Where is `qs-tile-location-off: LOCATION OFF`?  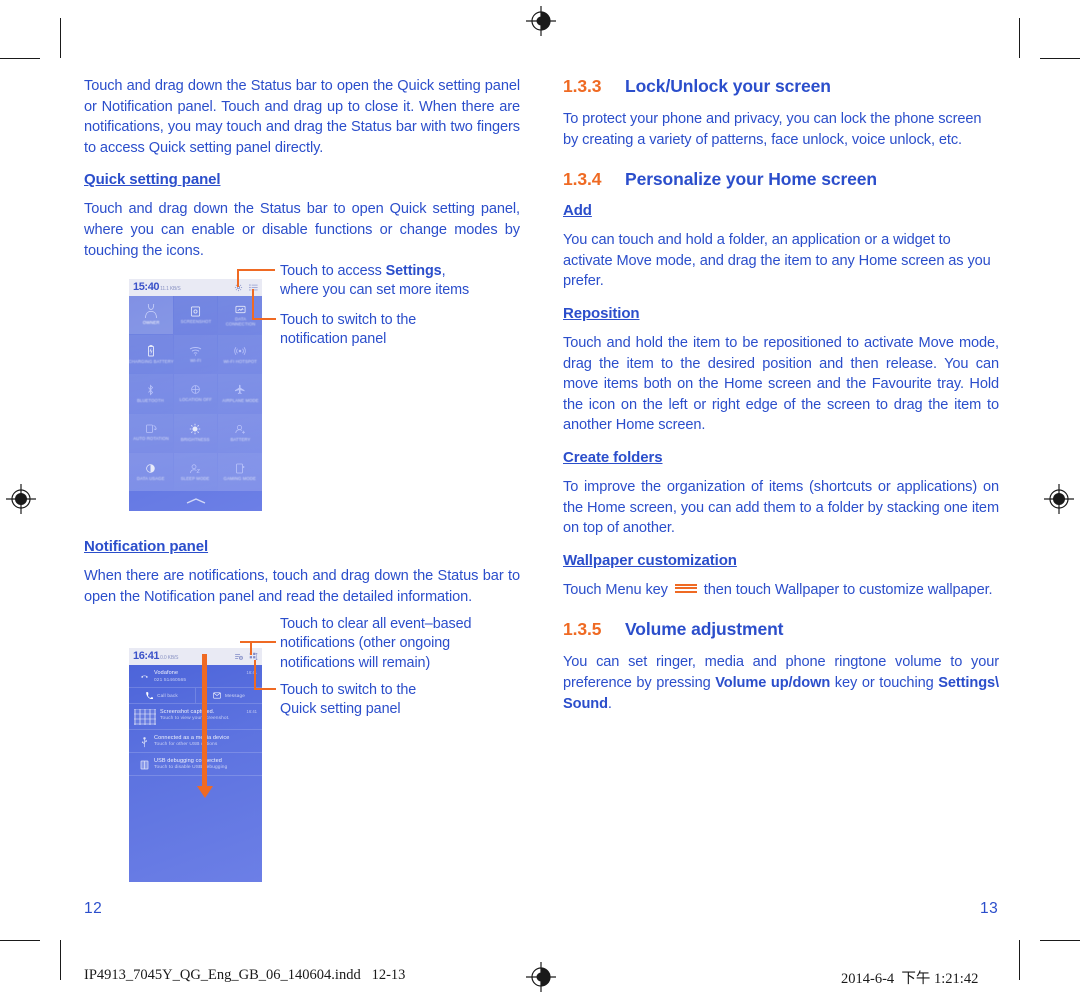 qs-tile-location-off: LOCATION OFF is located at coordinates (195, 393).